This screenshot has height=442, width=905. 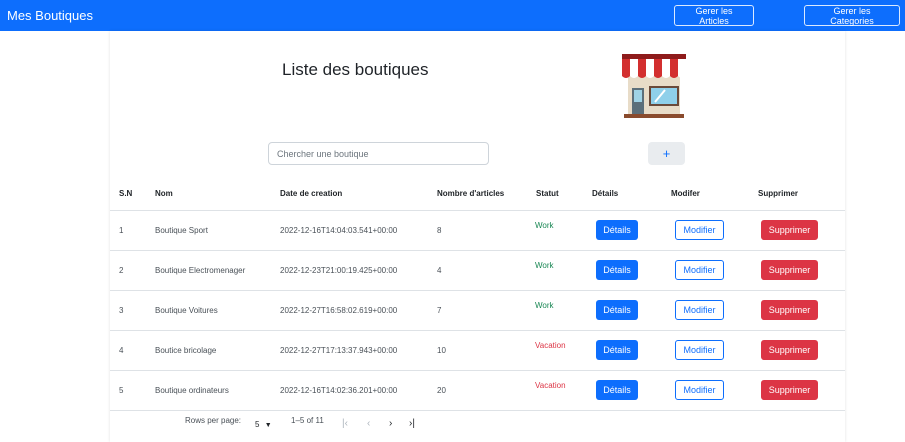 What do you see at coordinates (605, 193) in the screenshot?
I see `col-header-details: Détails` at bounding box center [605, 193].